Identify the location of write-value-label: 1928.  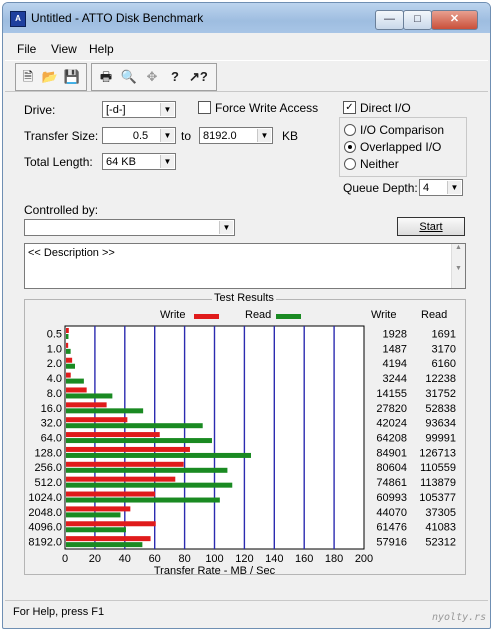
(395, 334).